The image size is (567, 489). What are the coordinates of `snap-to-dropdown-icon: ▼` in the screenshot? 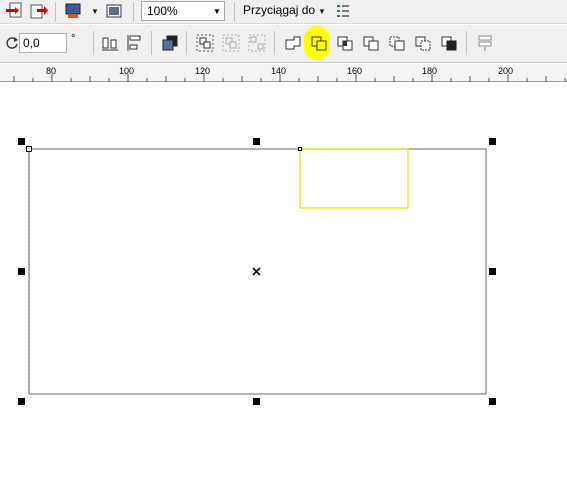 It's located at (322, 11).